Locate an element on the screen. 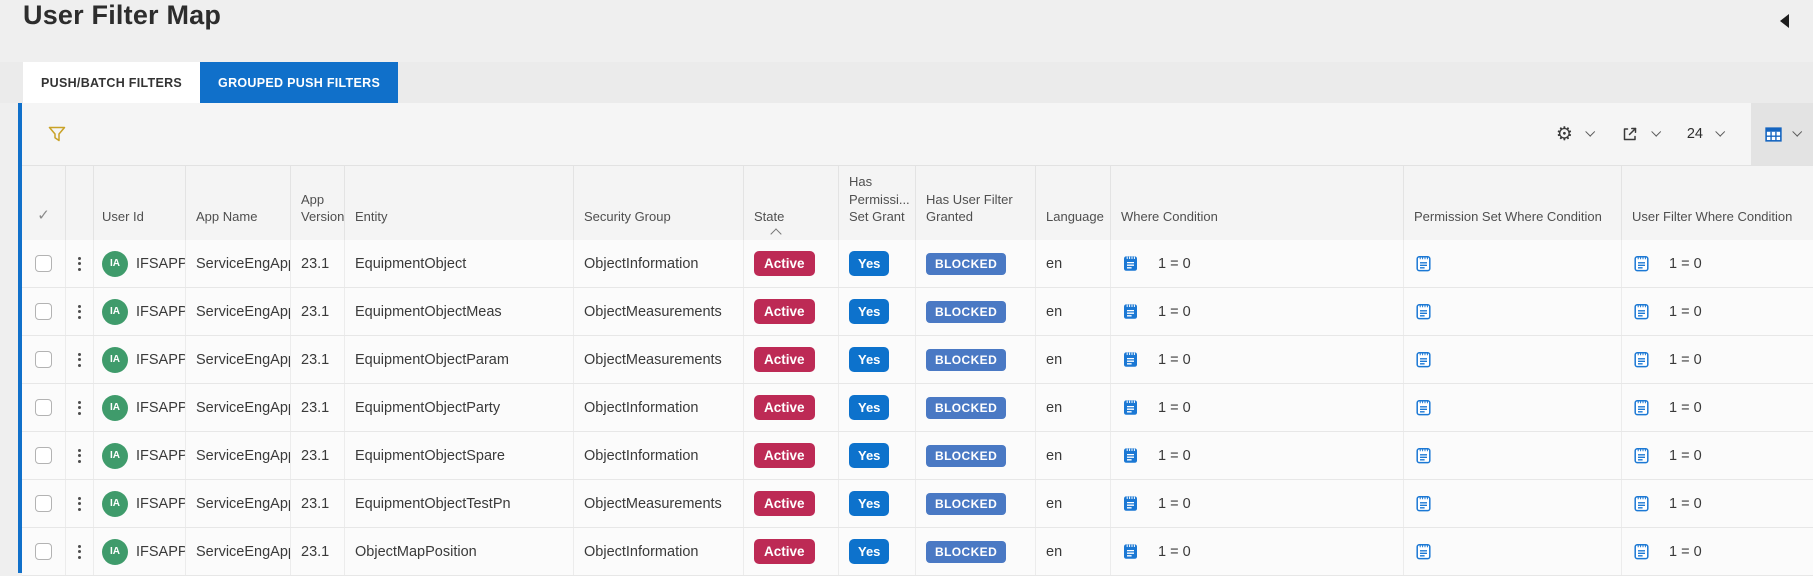 Image resolution: width=1813 pixels, height=576 pixels. security-group-cell: ObjectInformation is located at coordinates (659, 551).